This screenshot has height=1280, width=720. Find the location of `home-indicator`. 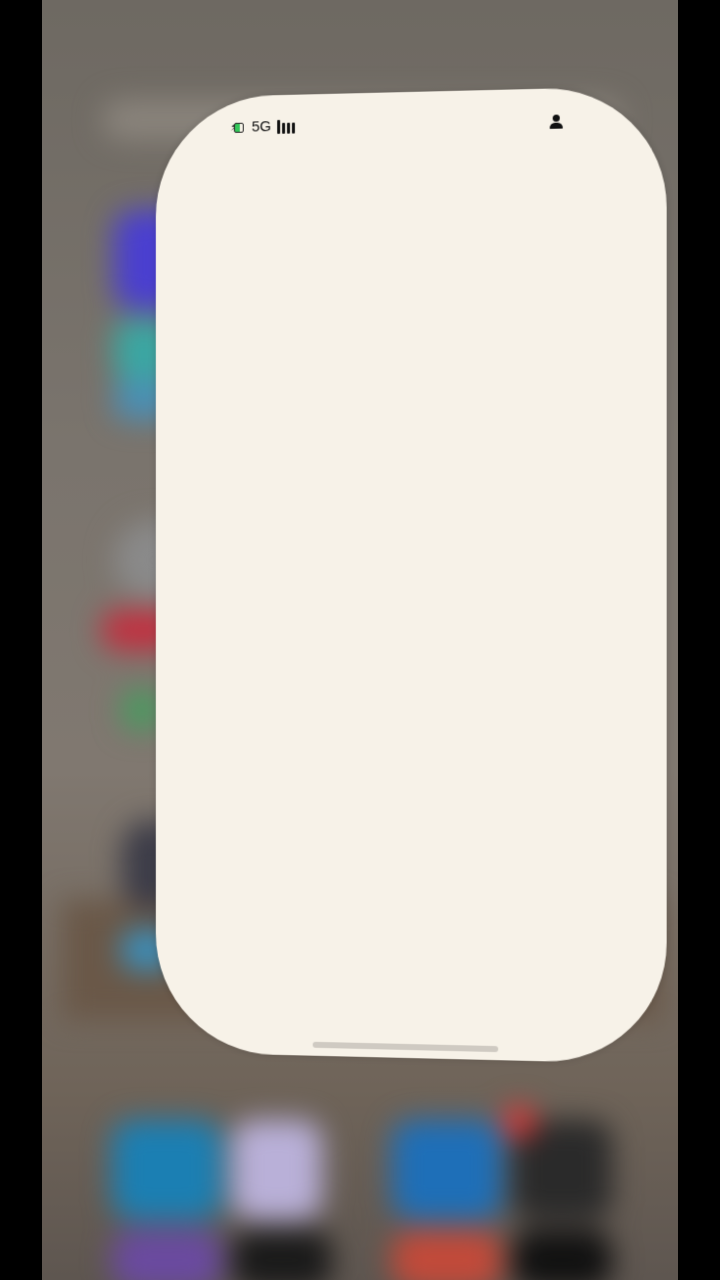

home-indicator is located at coordinates (405, 1047).